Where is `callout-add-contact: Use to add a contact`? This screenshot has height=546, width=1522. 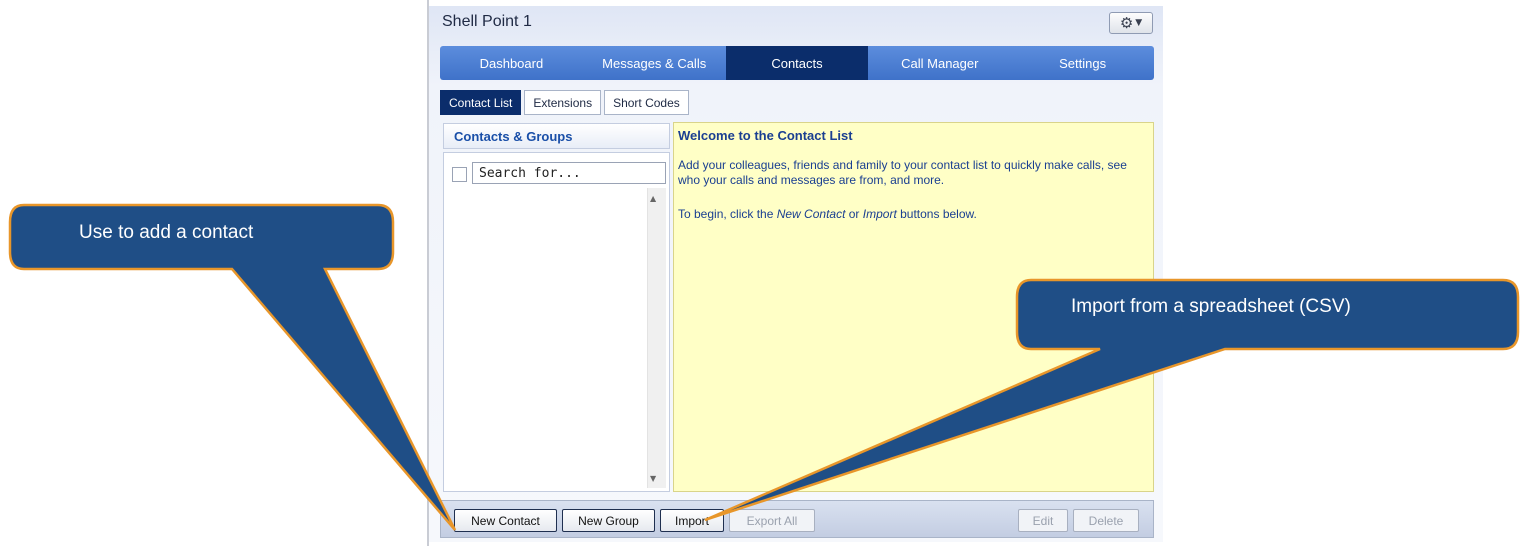 callout-add-contact: Use to add a contact is located at coordinates (166, 232).